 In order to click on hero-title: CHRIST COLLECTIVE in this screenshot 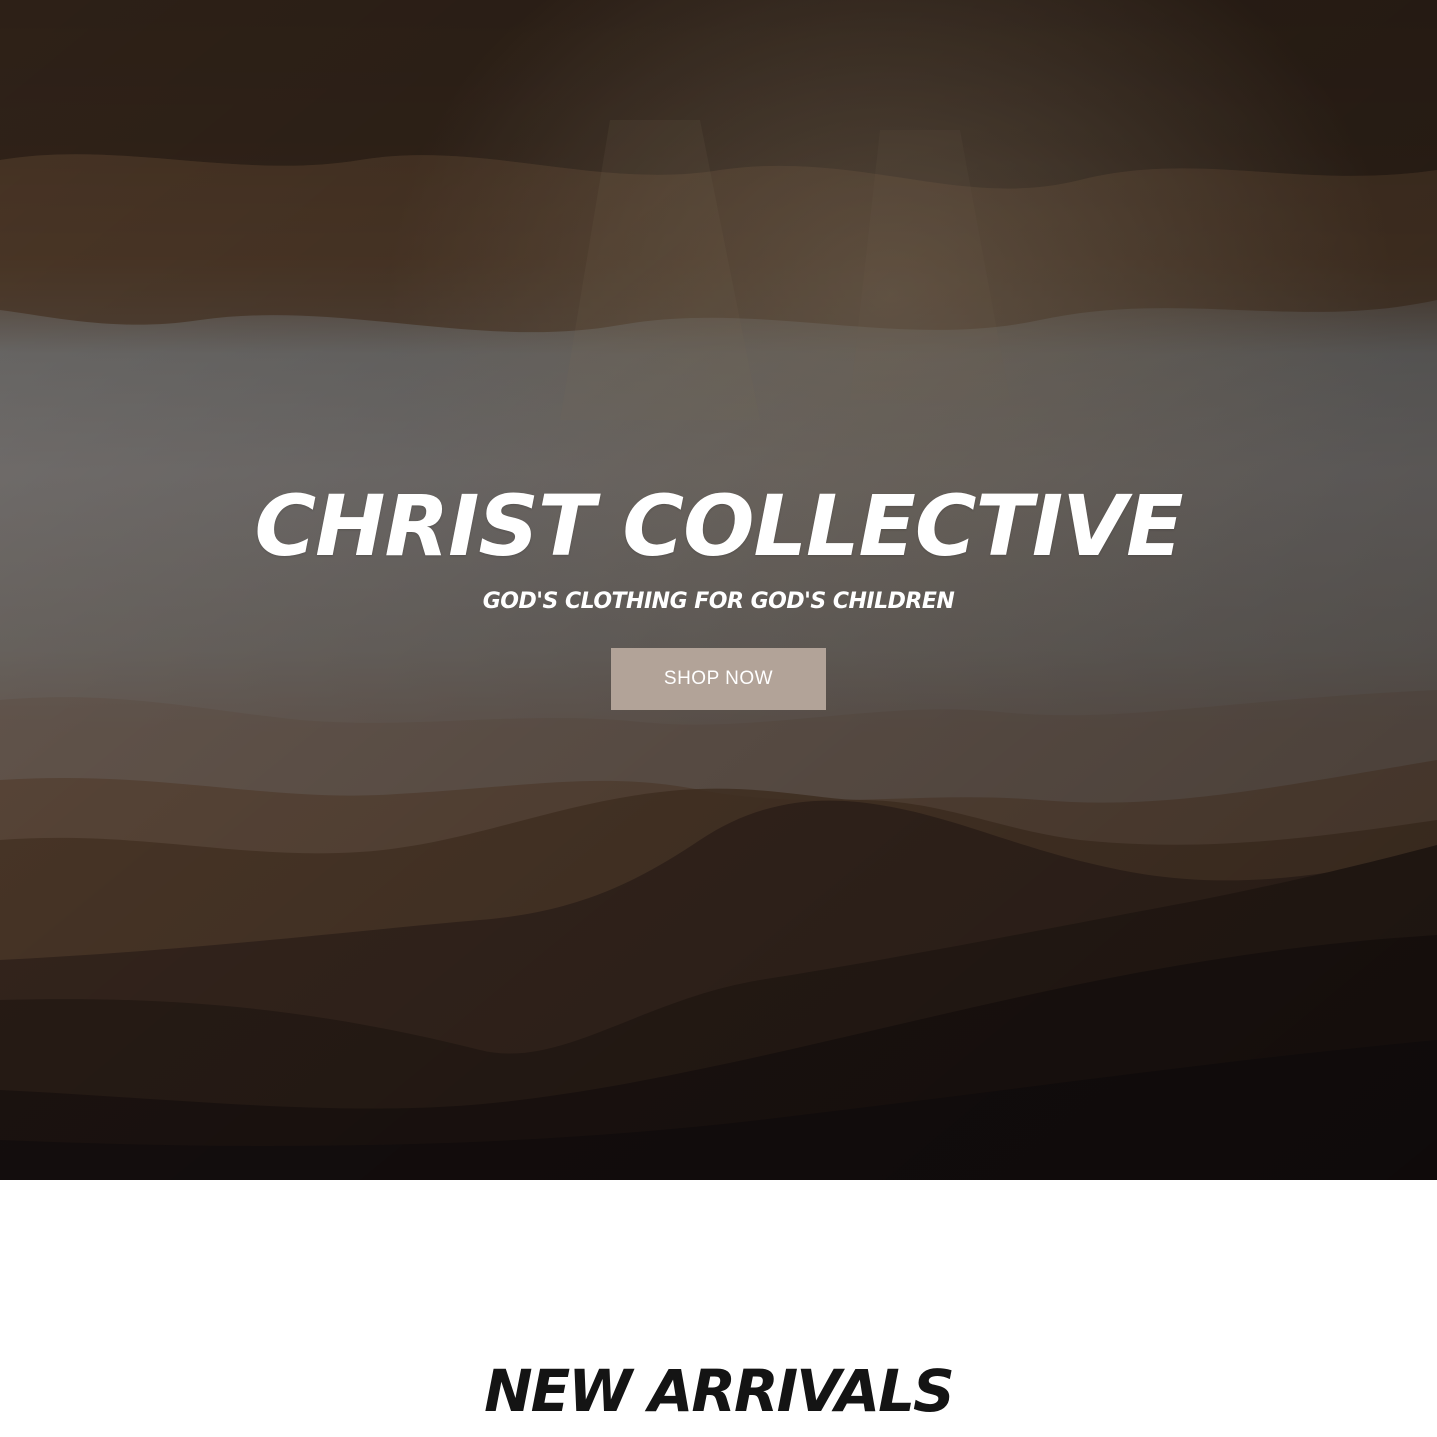, I will do `click(719, 526)`.